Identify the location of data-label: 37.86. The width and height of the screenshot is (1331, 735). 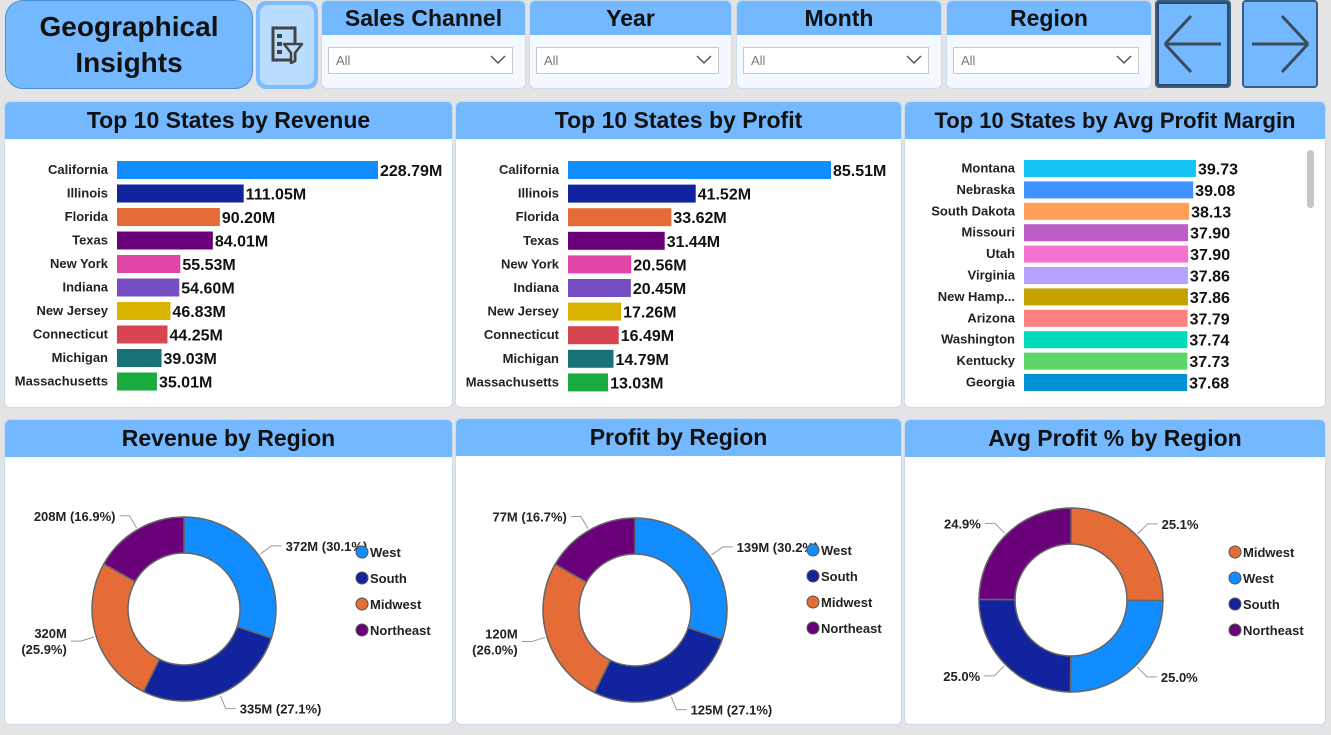
(1210, 277).